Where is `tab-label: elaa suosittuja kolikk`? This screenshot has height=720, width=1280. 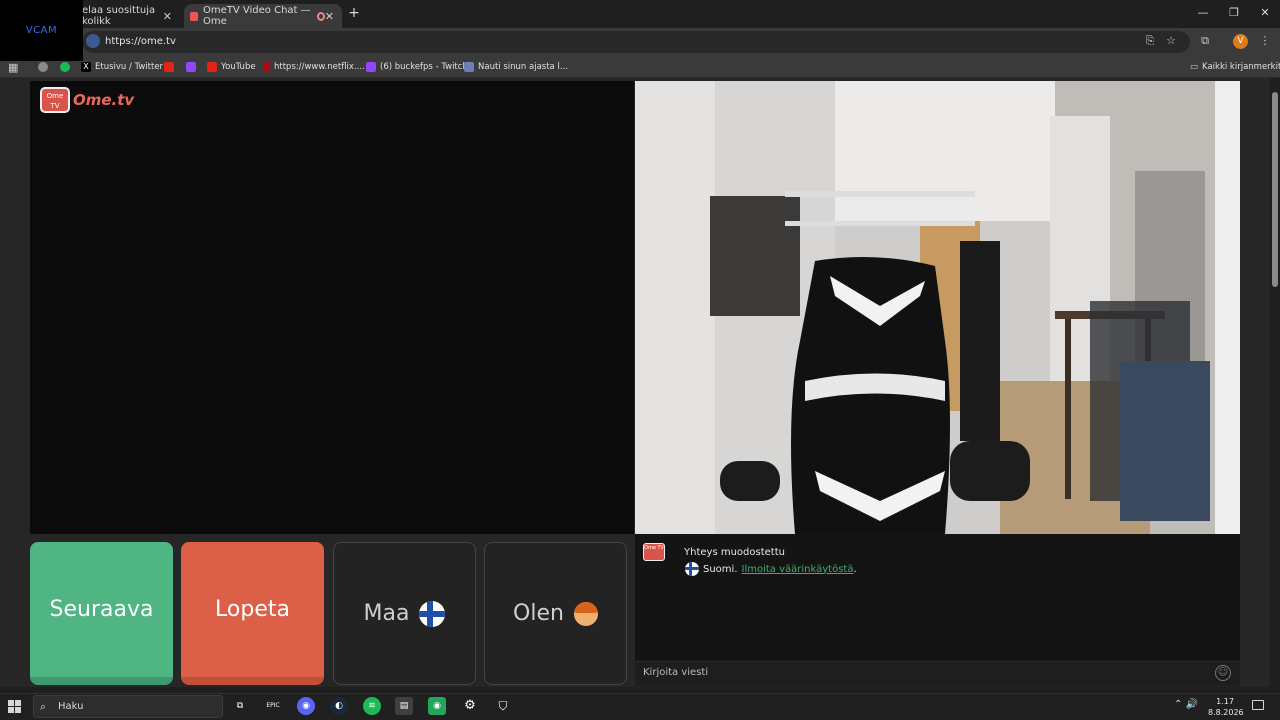
tab-label: elaa suosittuja kolikk is located at coordinates (119, 16).